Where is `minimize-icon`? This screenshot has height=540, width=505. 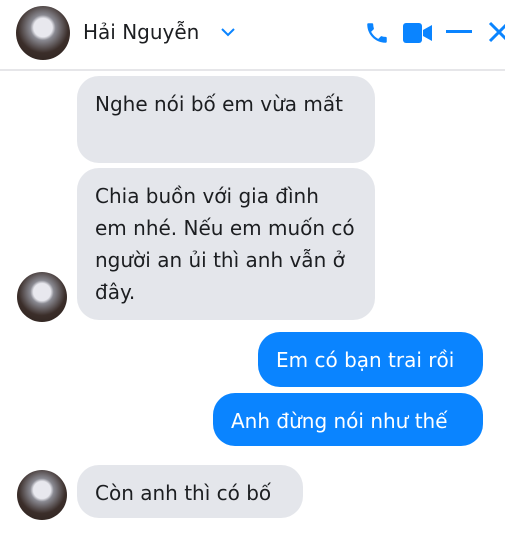 minimize-icon is located at coordinates (459, 33).